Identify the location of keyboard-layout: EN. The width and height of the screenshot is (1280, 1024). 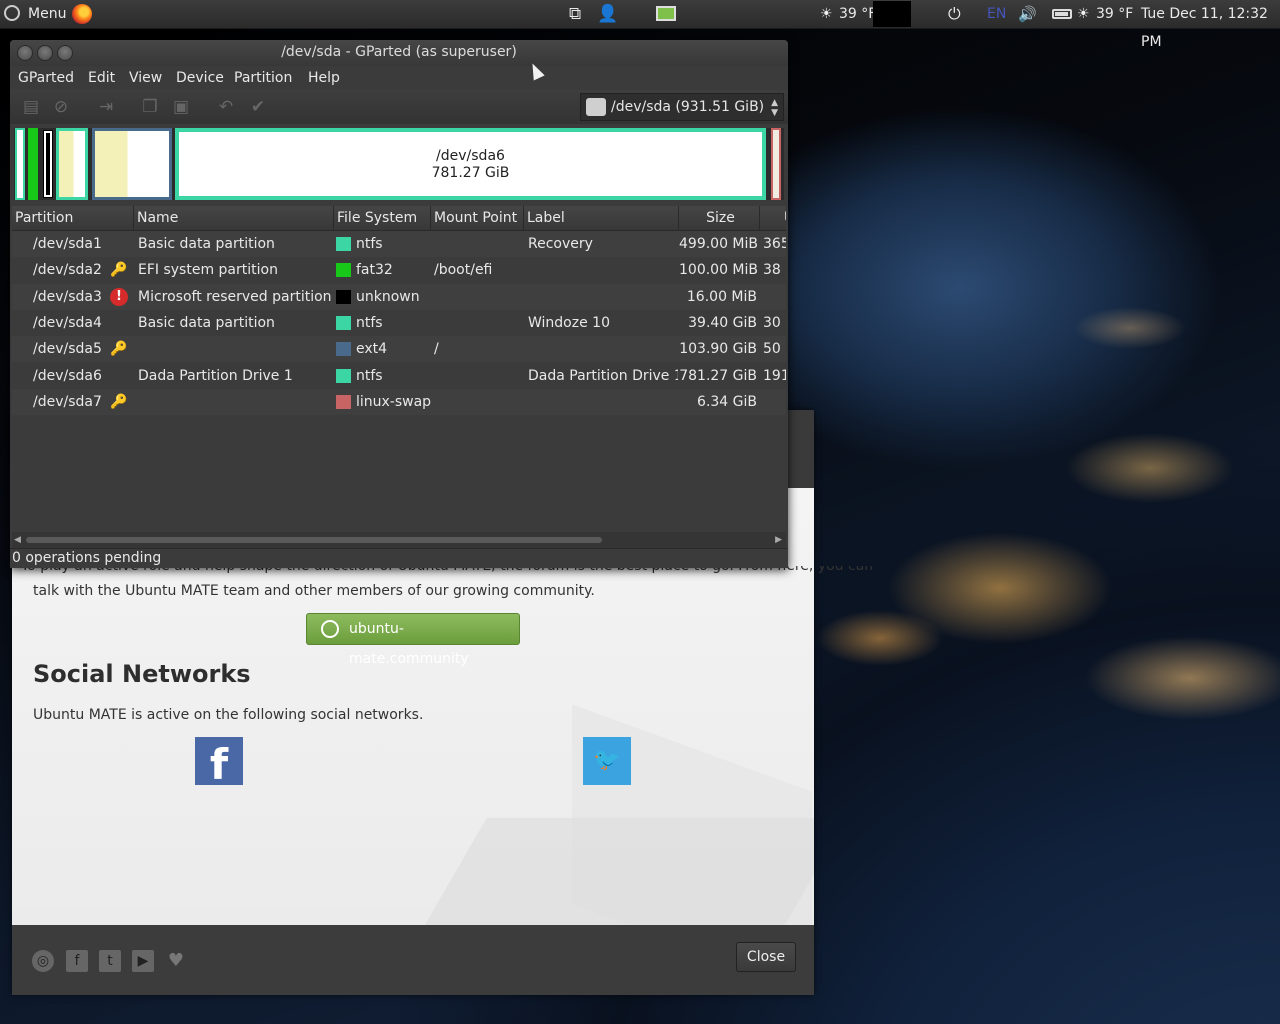
(996, 14).